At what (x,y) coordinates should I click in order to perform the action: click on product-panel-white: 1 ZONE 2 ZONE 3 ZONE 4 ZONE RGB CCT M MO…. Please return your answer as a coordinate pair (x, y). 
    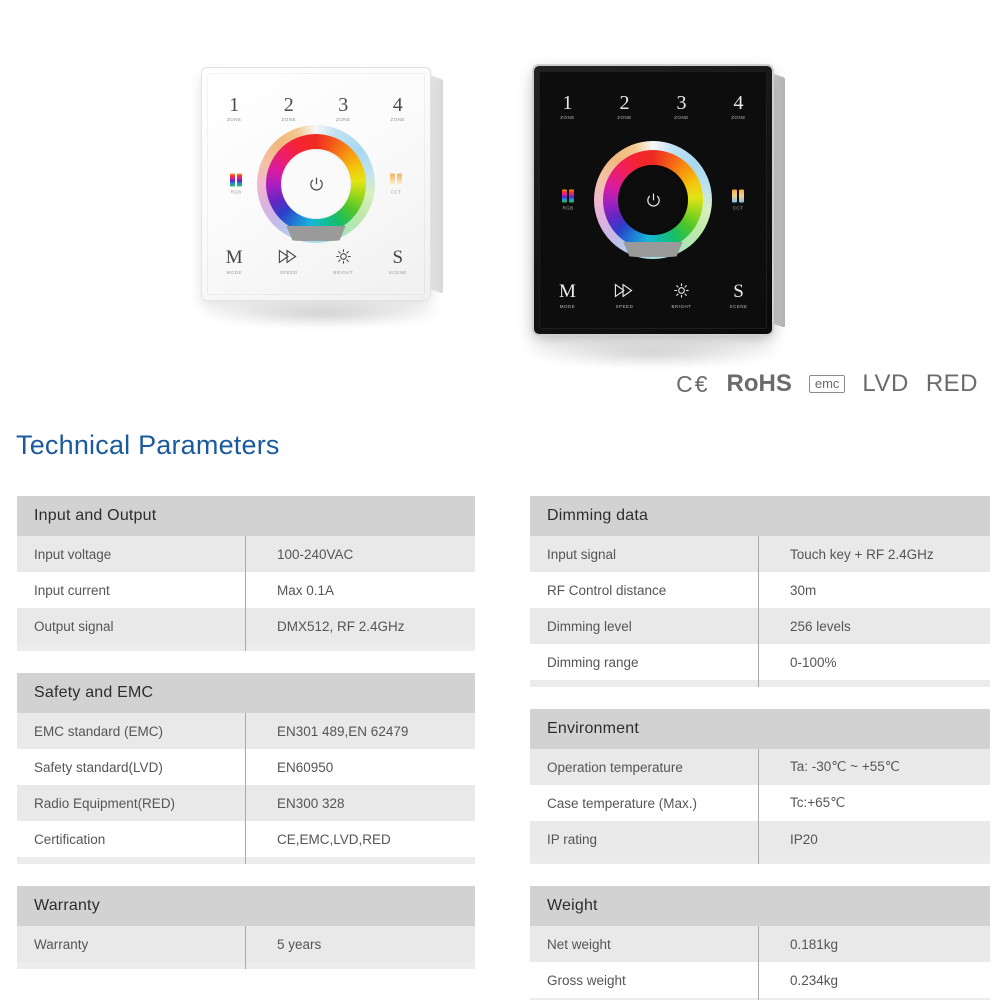
    Looking at the image, I should click on (322, 184).